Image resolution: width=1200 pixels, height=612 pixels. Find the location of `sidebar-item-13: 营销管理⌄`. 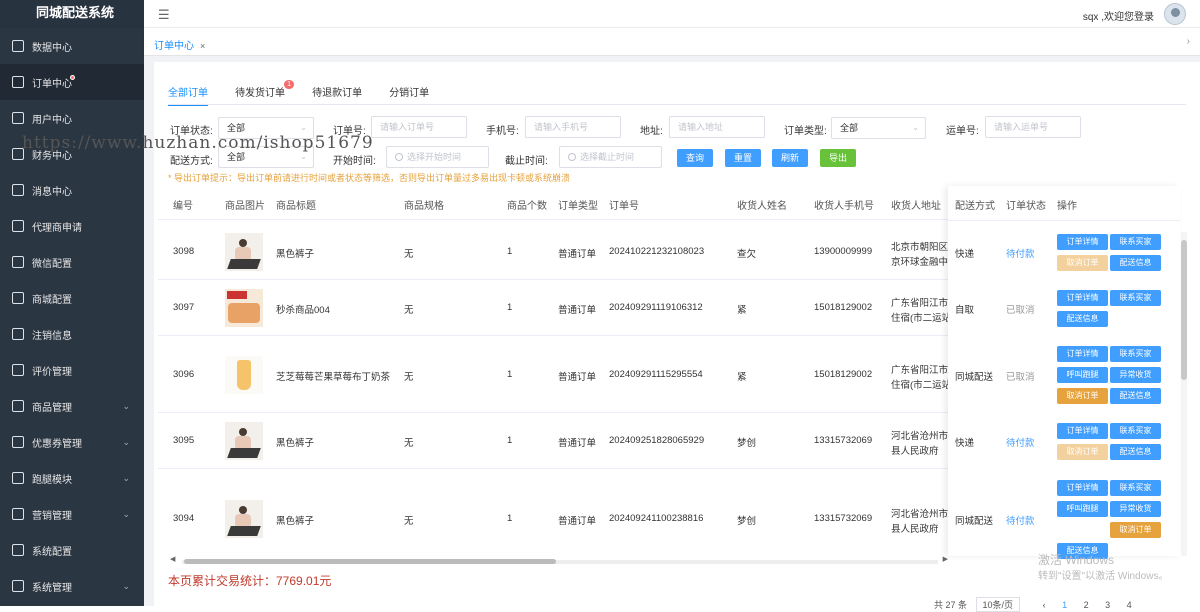

sidebar-item-13: 营销管理⌄ is located at coordinates (72, 514).